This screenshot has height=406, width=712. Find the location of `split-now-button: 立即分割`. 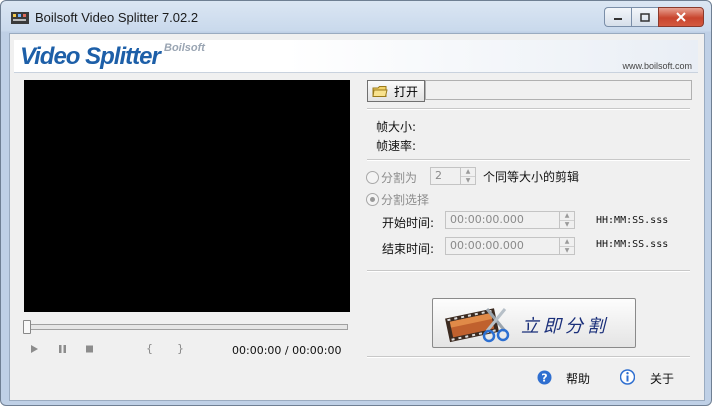

split-now-button: 立即分割 is located at coordinates (534, 323).